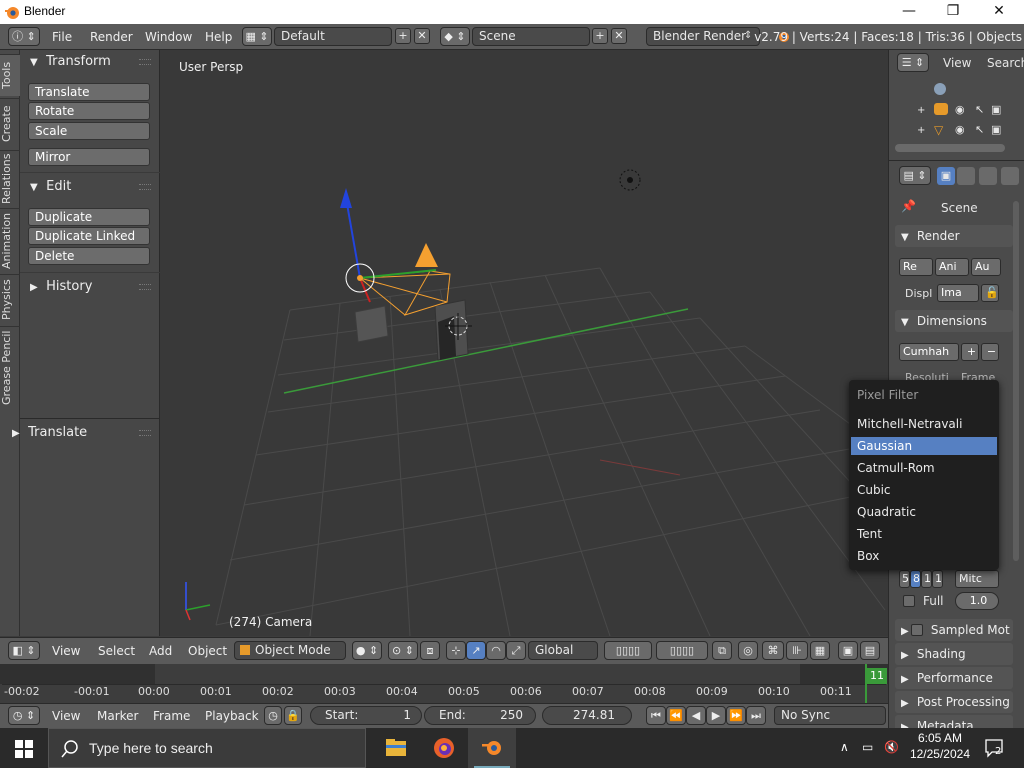  What do you see at coordinates (924, 534) in the screenshot?
I see `menu-item-tent: Tent` at bounding box center [924, 534].